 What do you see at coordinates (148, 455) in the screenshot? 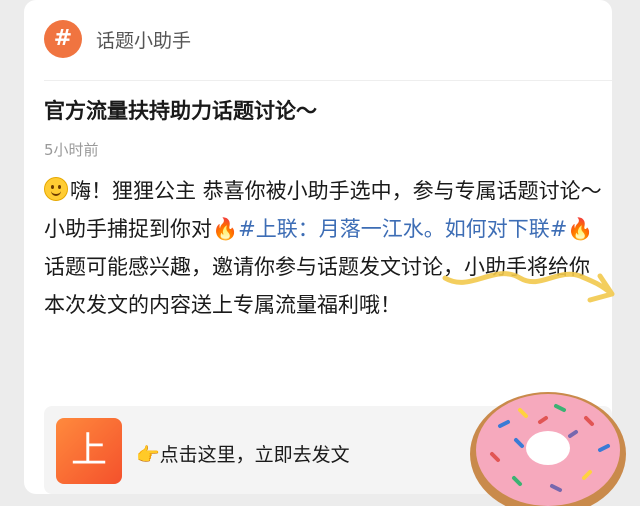
I see `pointing-hand-icon: 👉` at bounding box center [148, 455].